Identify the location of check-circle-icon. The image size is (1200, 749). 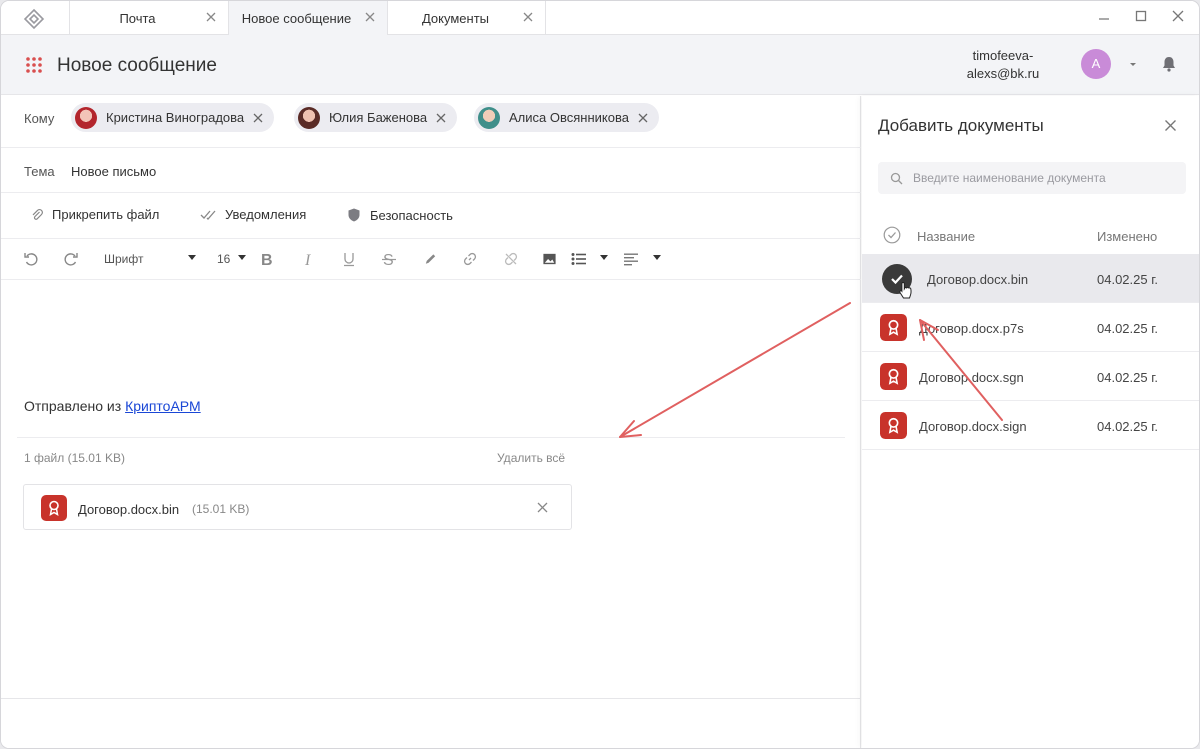
(892, 235).